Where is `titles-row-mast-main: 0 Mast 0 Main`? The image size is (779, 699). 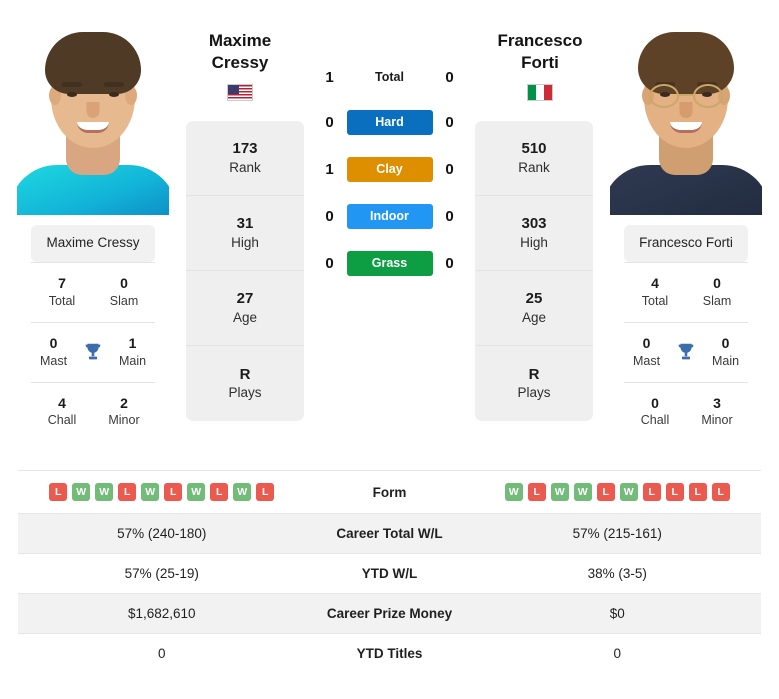 titles-row-mast-main: 0 Mast 0 Main is located at coordinates (686, 351).